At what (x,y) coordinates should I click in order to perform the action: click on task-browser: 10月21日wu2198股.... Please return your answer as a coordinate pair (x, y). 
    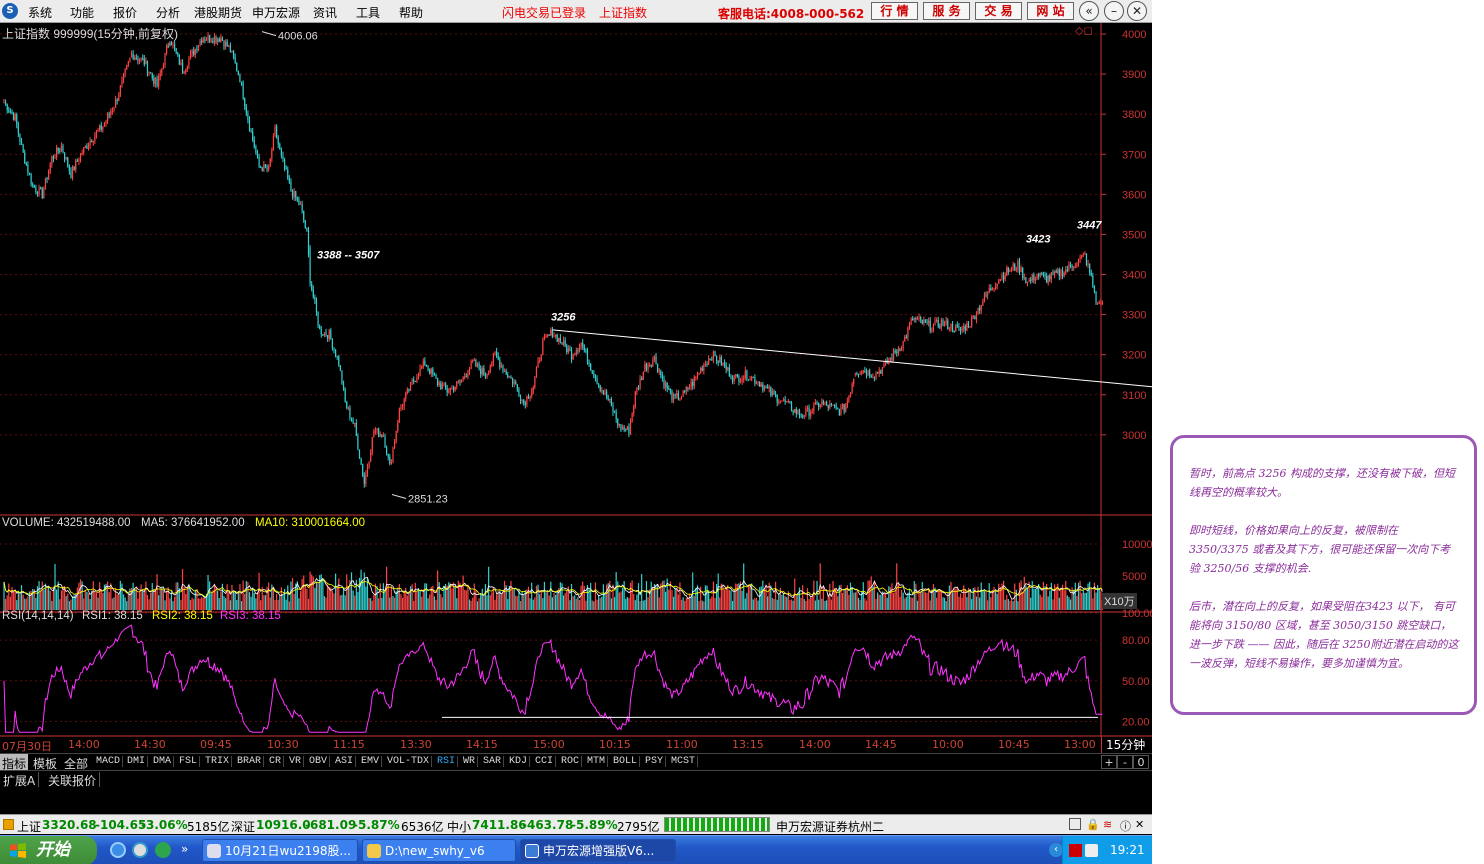
    Looking at the image, I should click on (280, 850).